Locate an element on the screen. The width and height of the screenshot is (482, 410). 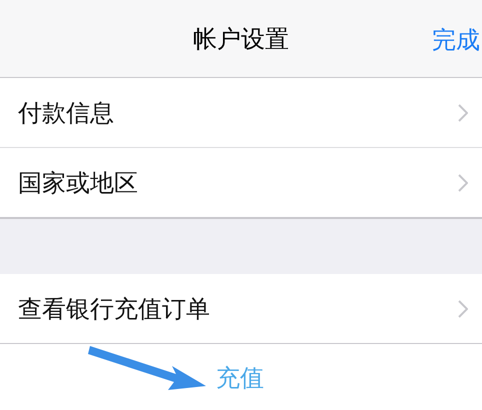
nav-title: 帐户设置 is located at coordinates (241, 39).